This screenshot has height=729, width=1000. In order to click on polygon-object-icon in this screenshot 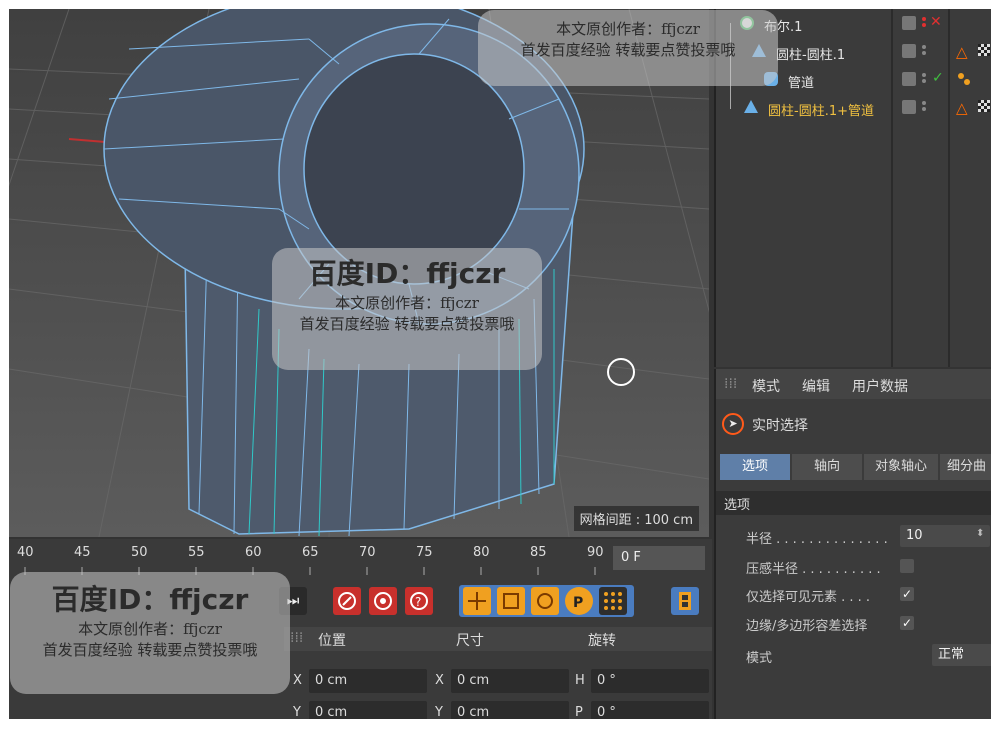, I will do `click(751, 106)`.